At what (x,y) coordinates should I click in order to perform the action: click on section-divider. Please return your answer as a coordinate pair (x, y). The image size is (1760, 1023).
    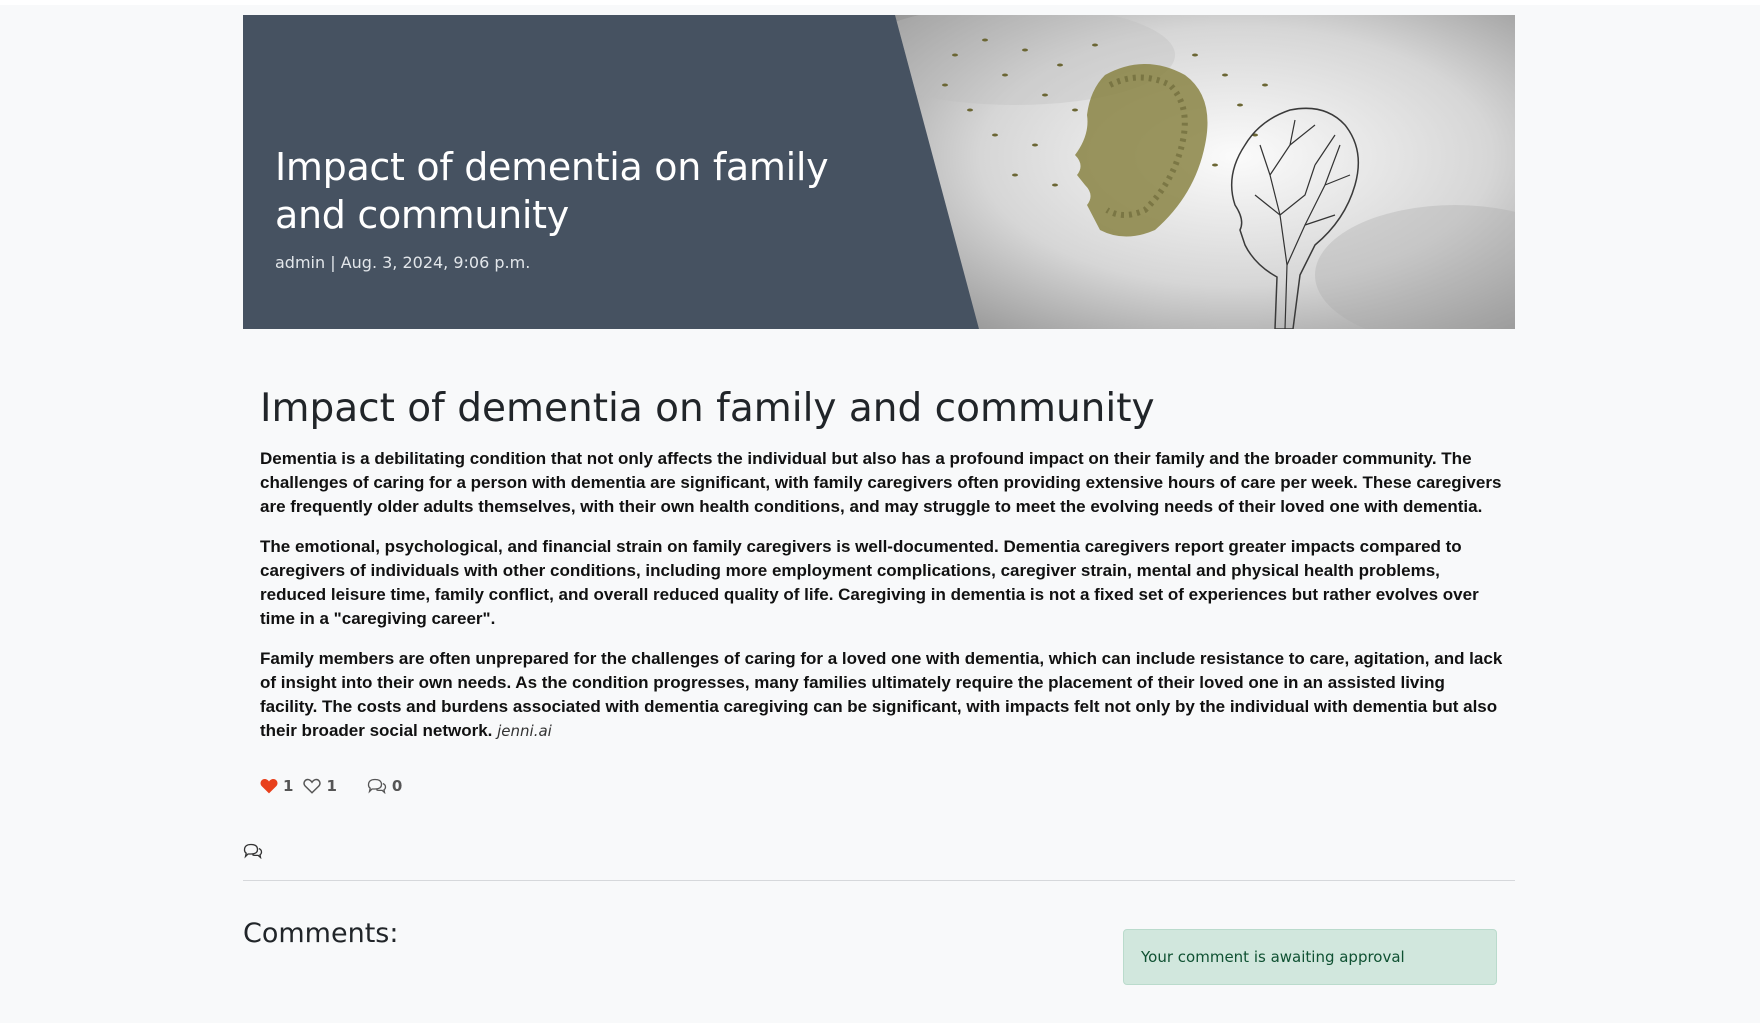
    Looking at the image, I should click on (879, 880).